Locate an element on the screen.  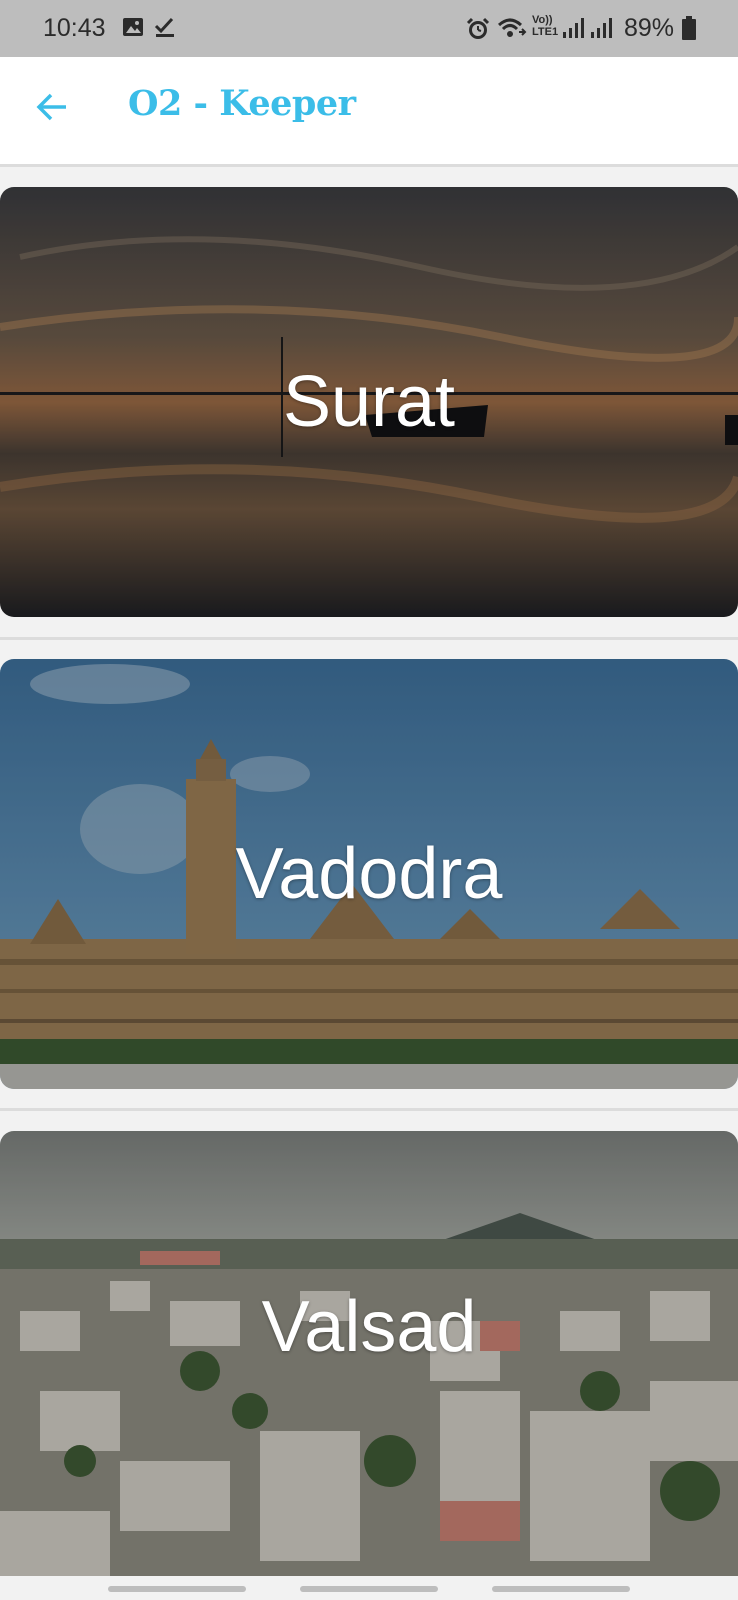
nav-recents-pill is located at coordinates (177, 1589).